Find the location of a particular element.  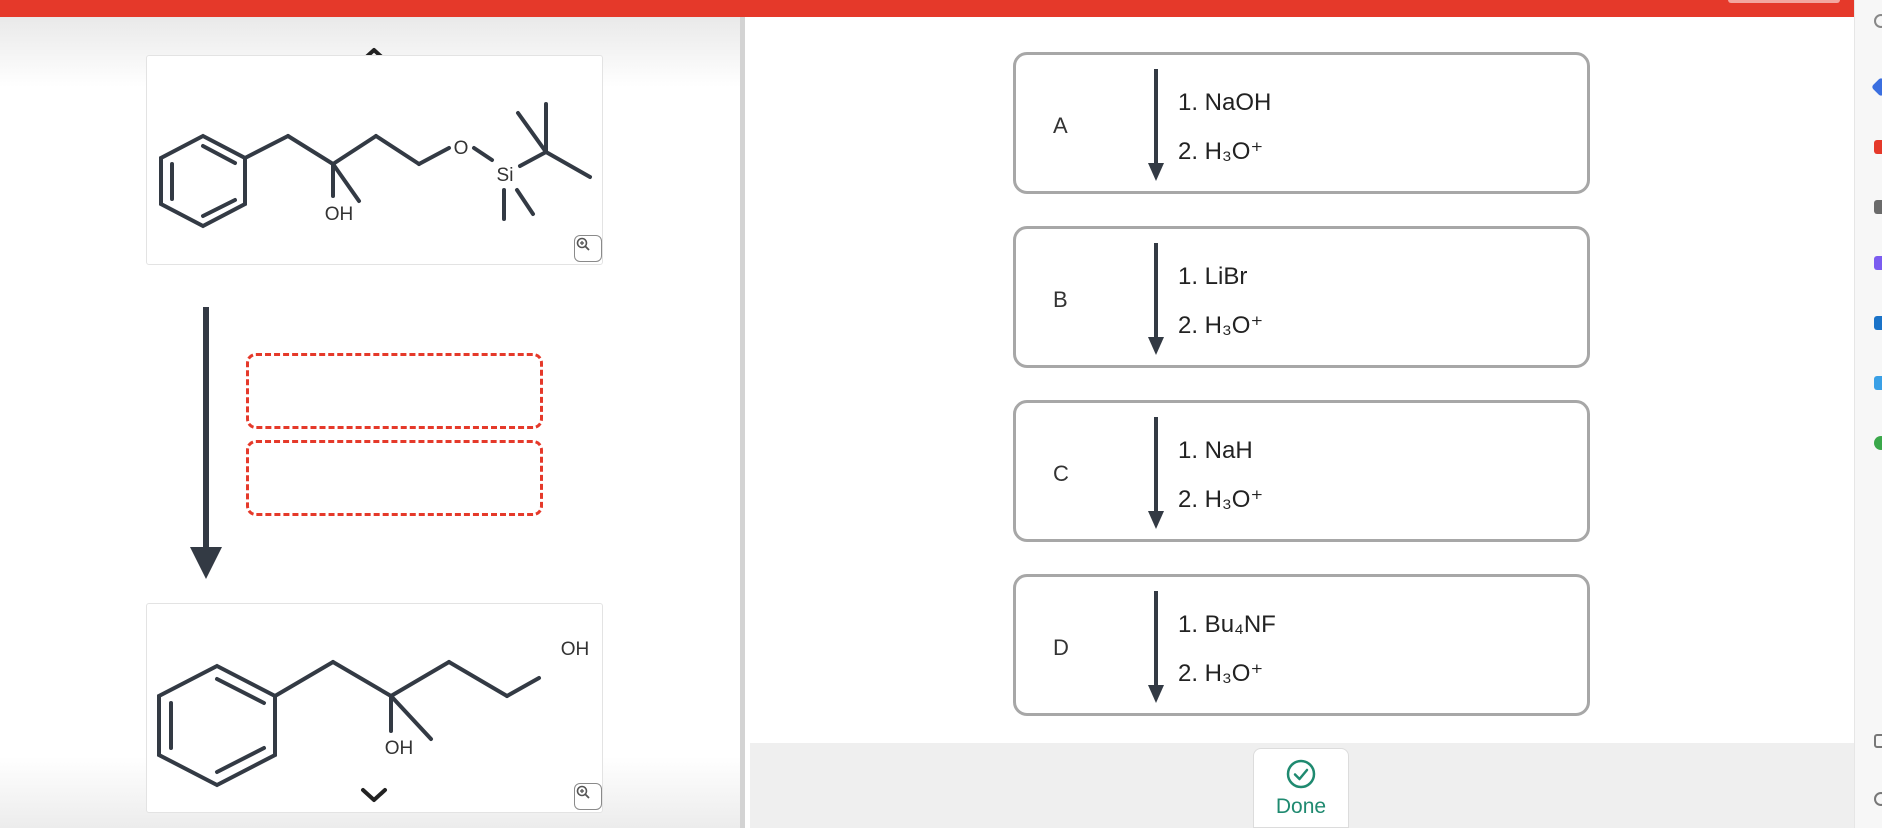

product-structure: OH OH is located at coordinates (373, 713).